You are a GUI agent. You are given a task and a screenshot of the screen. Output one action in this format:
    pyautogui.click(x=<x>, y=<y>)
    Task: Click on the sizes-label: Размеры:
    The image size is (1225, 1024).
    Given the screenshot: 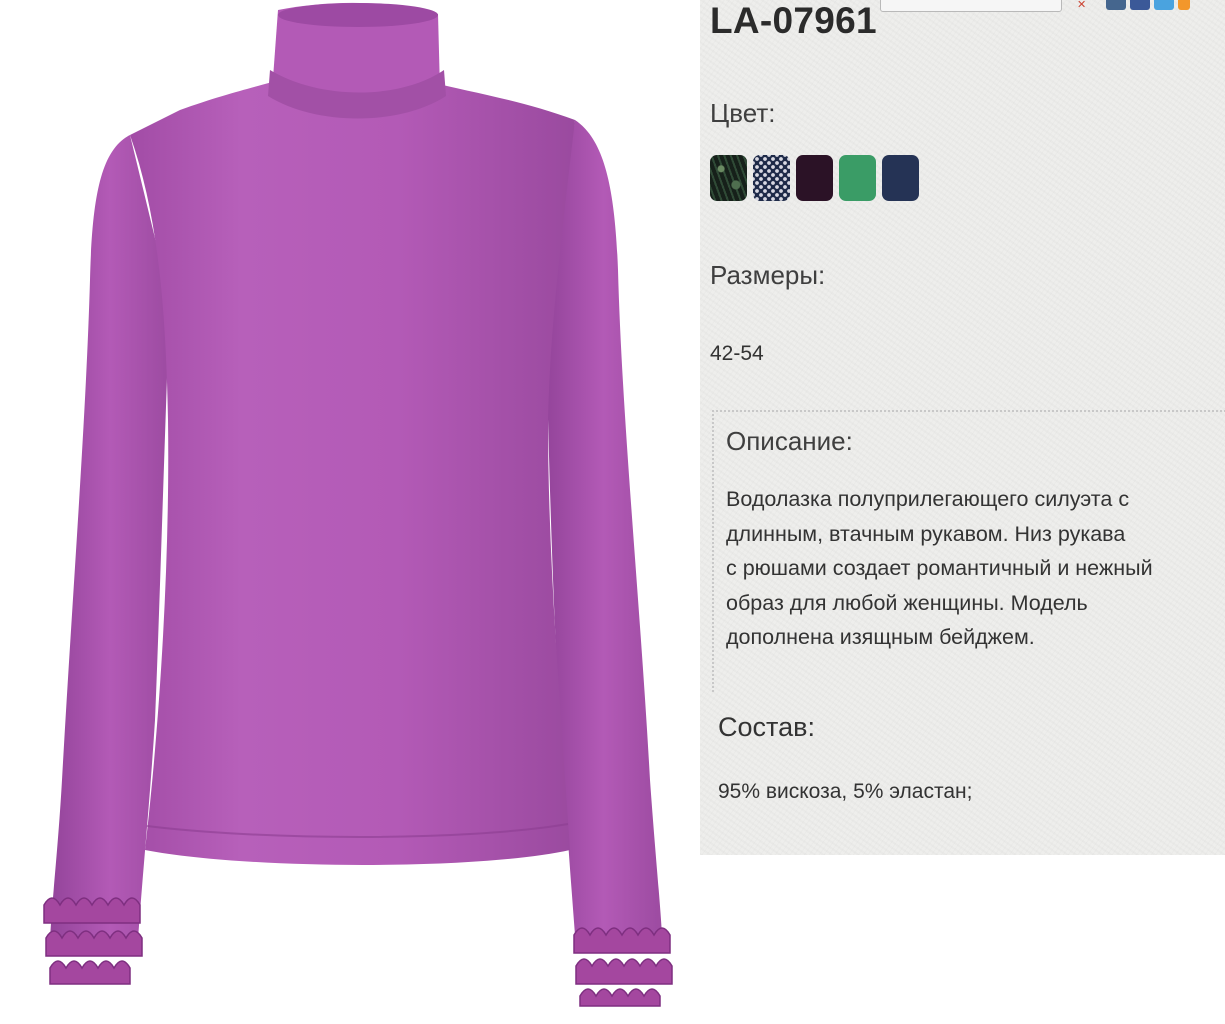 What is the action you would take?
    pyautogui.click(x=768, y=275)
    